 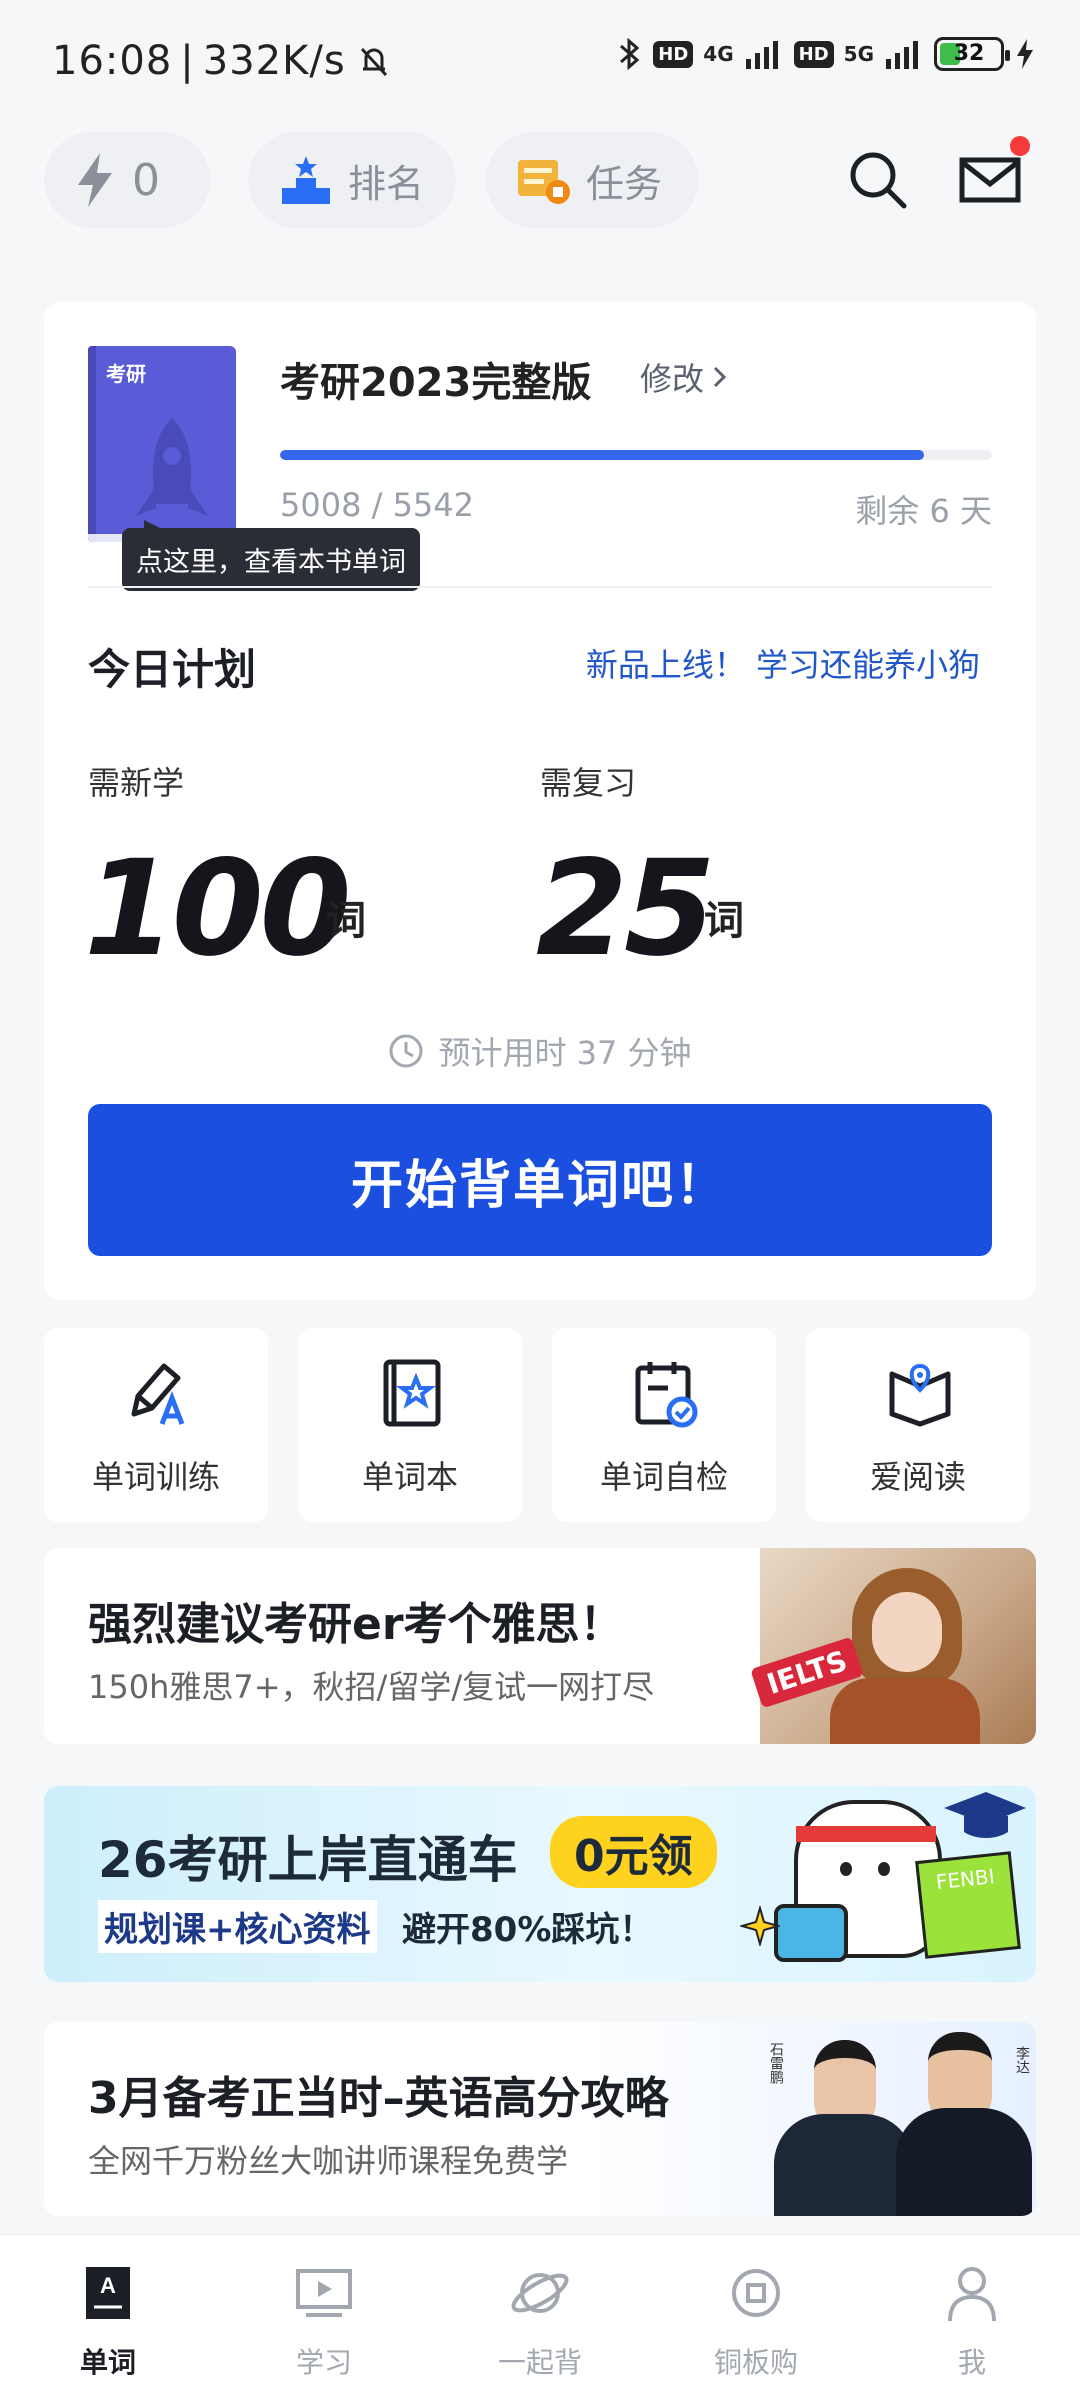 I want to click on mascot-eye-right, so click(x=884, y=1869).